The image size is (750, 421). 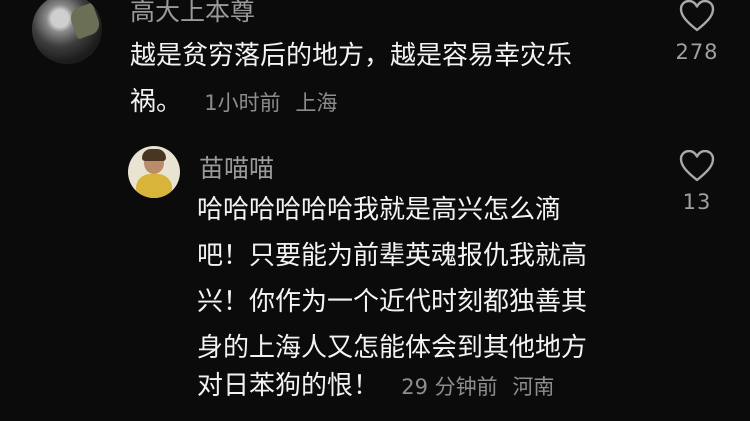 I want to click on like-button: 13, so click(x=697, y=182).